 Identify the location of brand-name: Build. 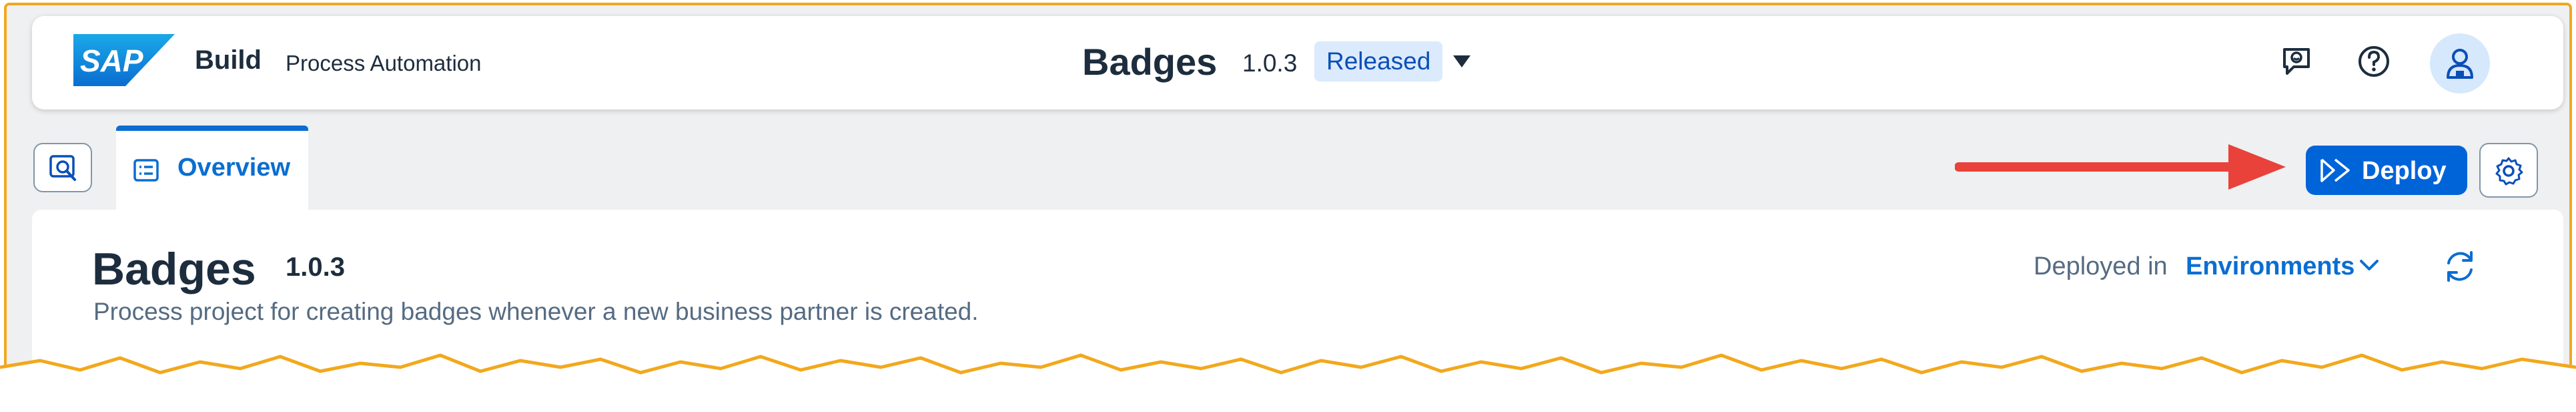
(228, 60).